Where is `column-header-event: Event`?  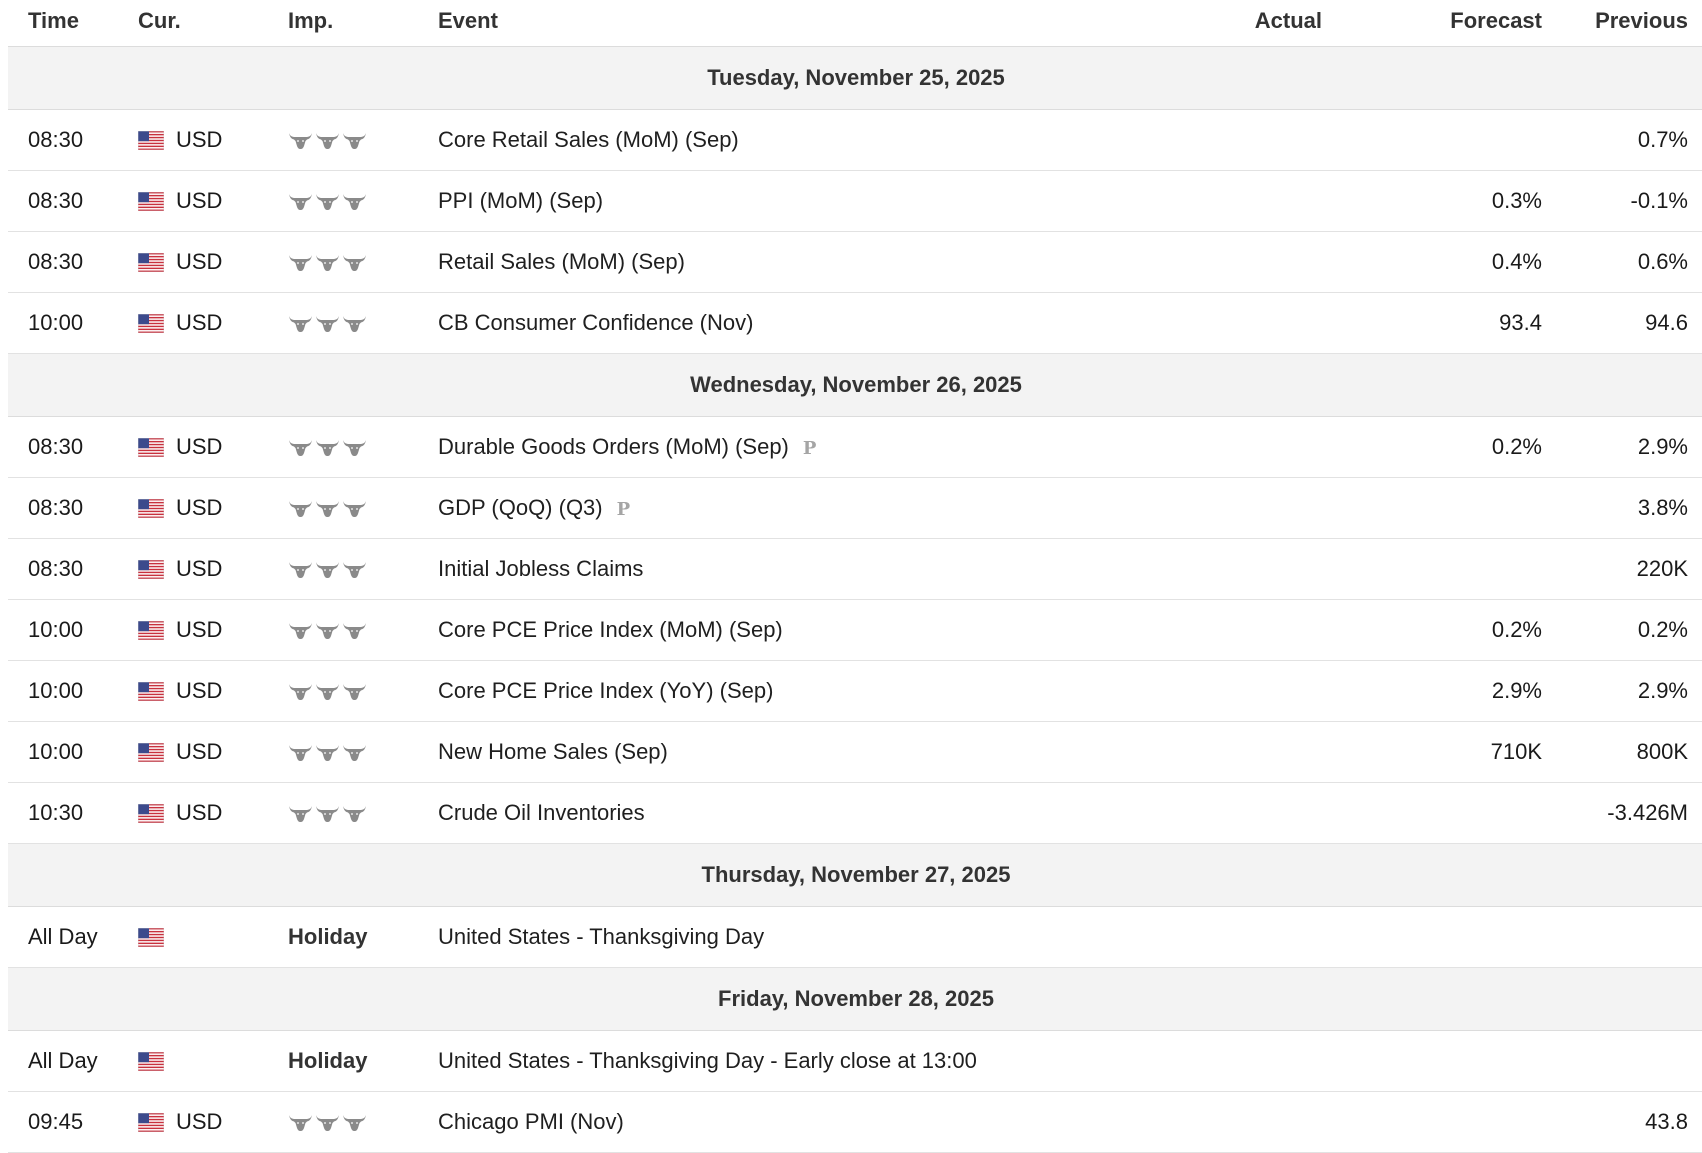 column-header-event: Event is located at coordinates (788, 27).